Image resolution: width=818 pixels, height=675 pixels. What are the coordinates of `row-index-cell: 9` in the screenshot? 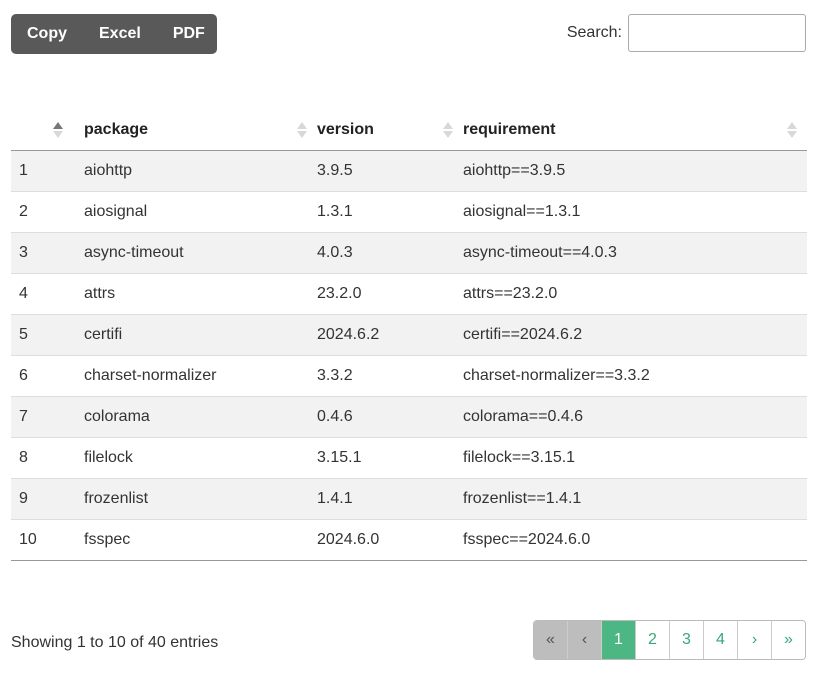 It's located at (47, 499).